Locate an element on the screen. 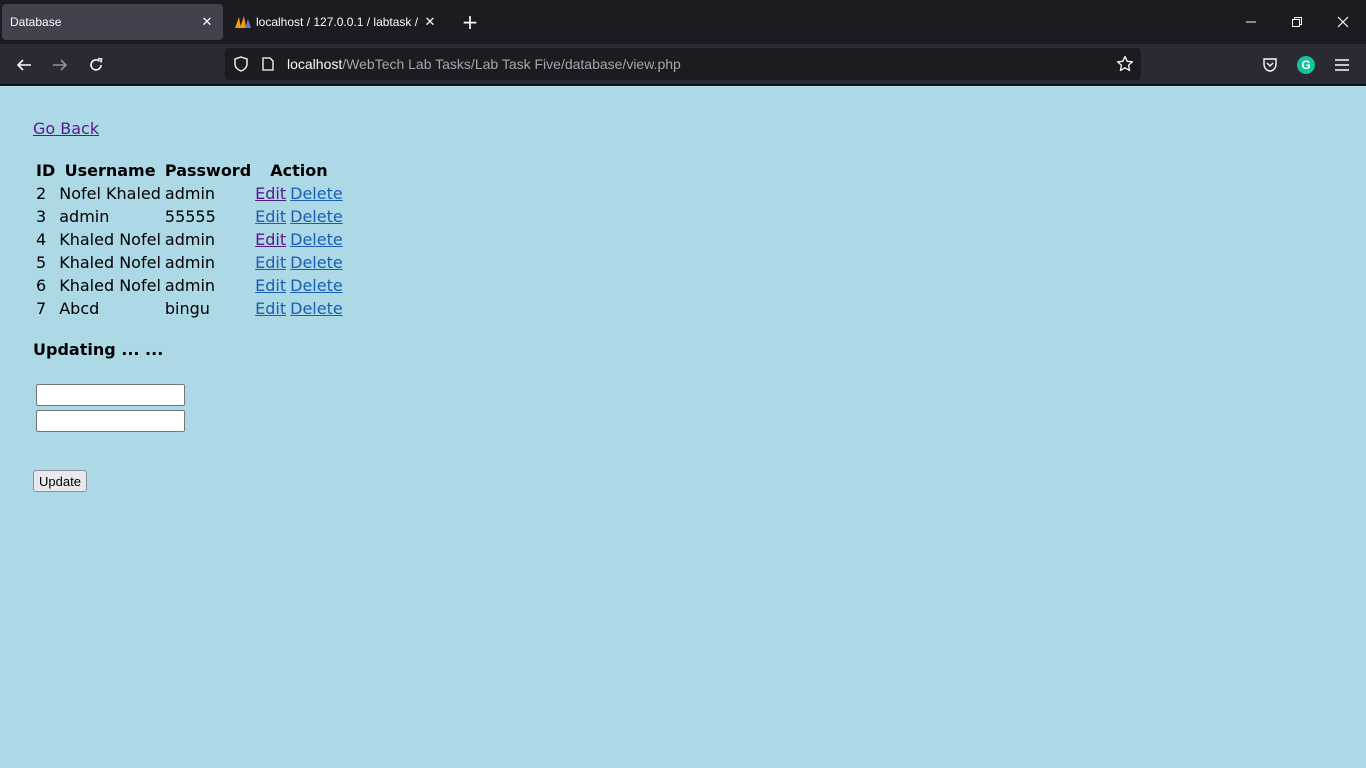 Image resolution: width=1366 pixels, height=768 pixels. table-row: 6 Khaled Nofel admin Edit Delete is located at coordinates (189, 285).